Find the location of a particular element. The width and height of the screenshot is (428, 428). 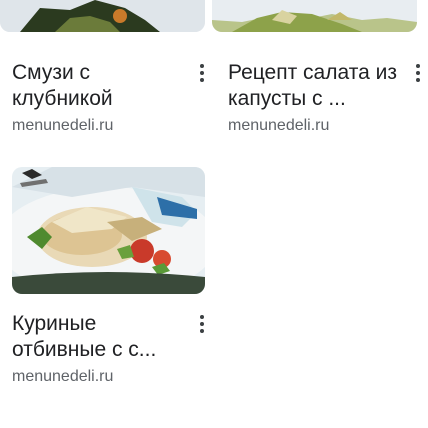

cabbage-salad-photo is located at coordinates (314, 16).